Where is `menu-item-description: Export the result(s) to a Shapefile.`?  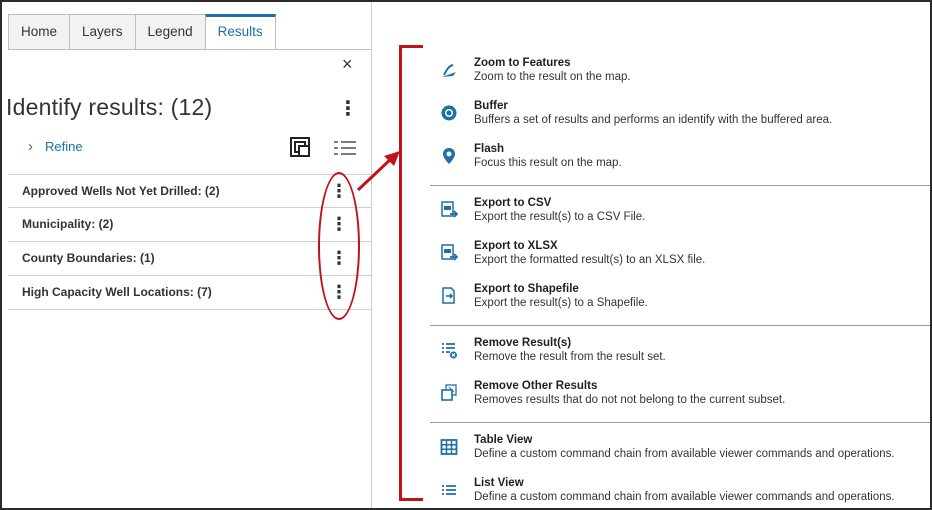
menu-item-description: Export the result(s) to a Shapefile. is located at coordinates (561, 303).